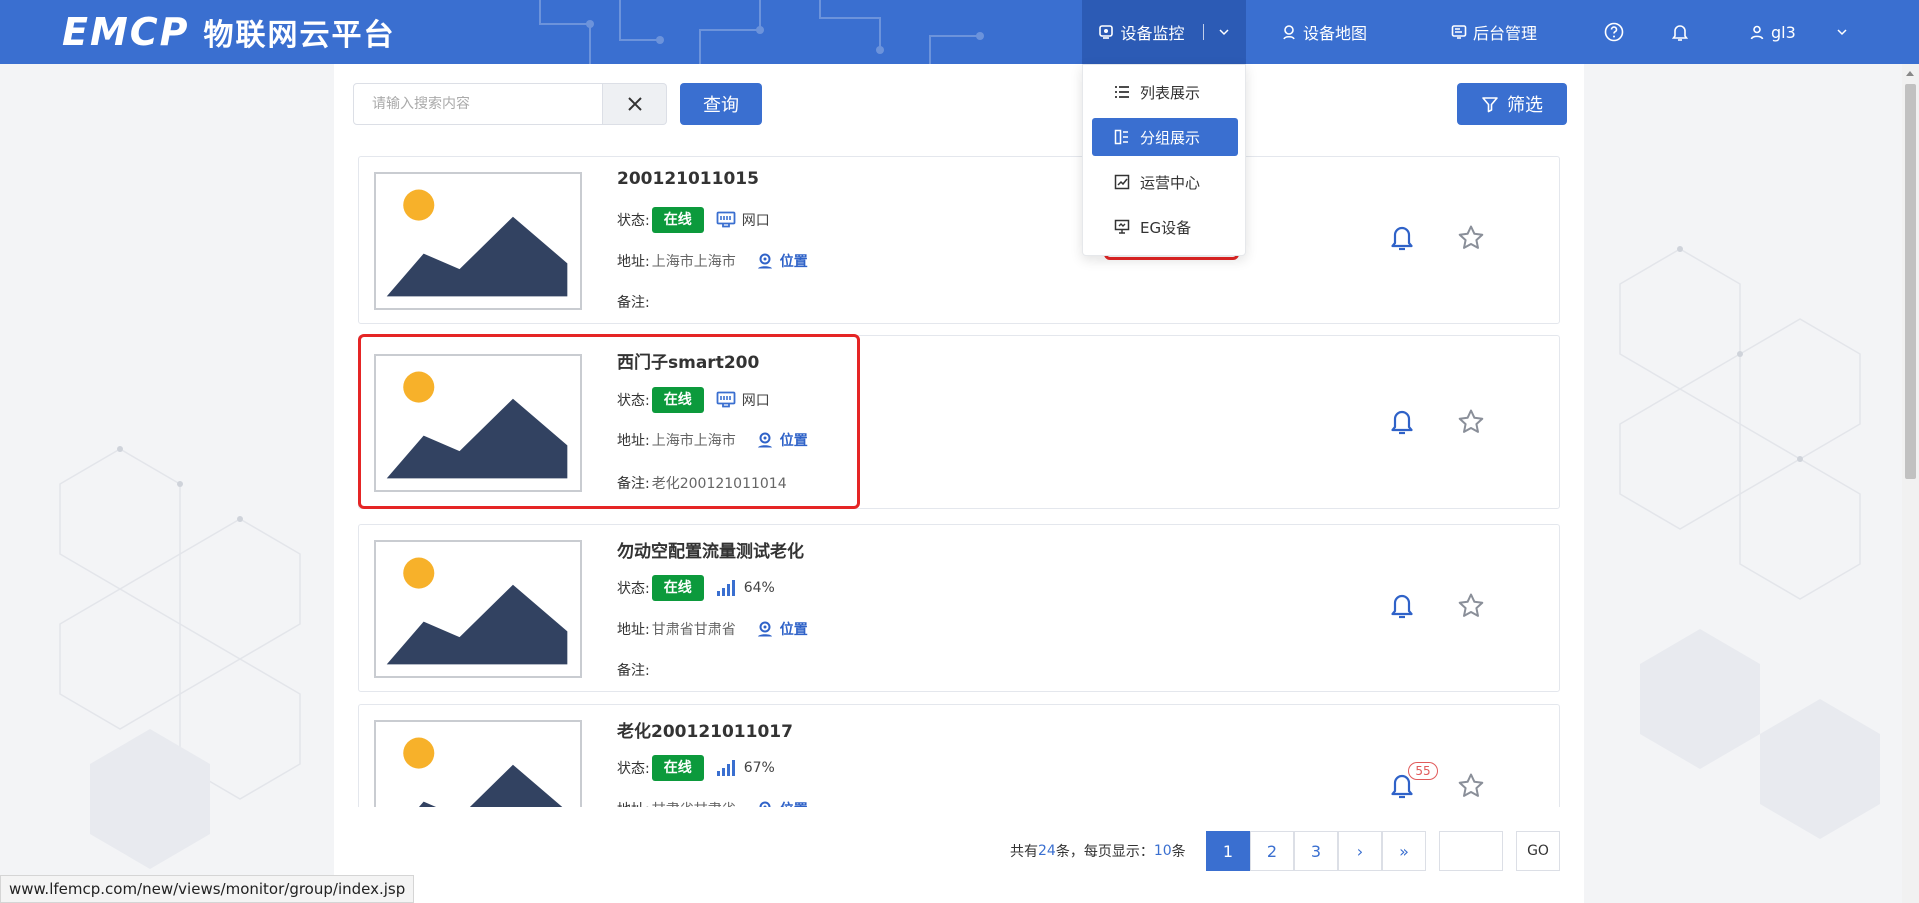 This screenshot has height=903, width=1919. What do you see at coordinates (1228, 851) in the screenshot?
I see `page-button-1: 1` at bounding box center [1228, 851].